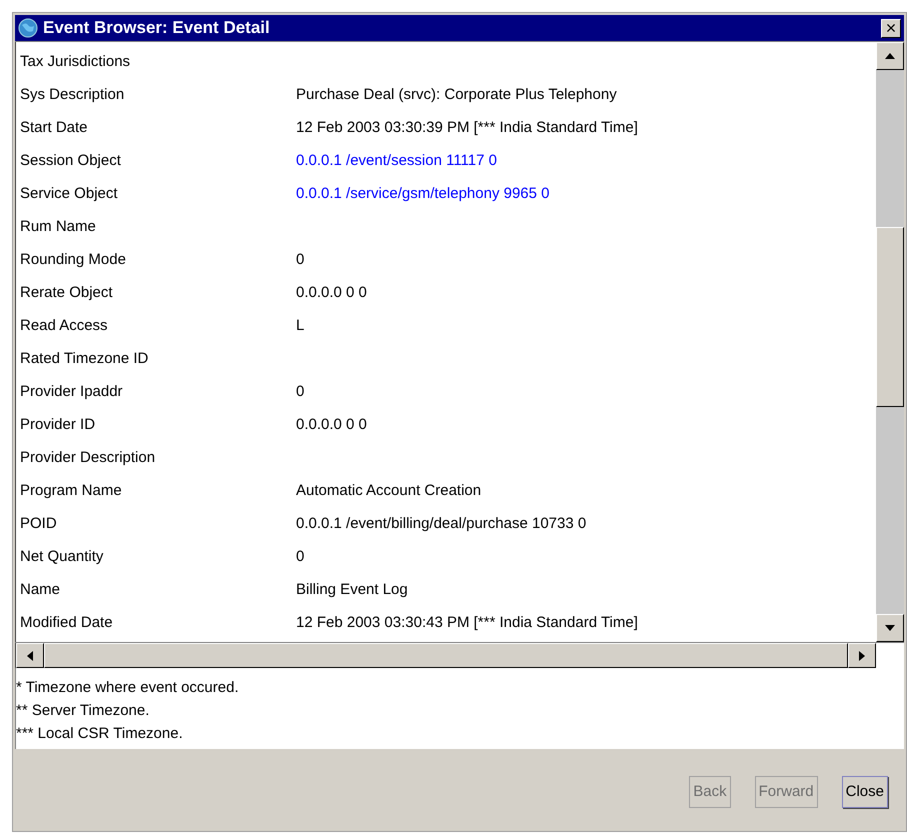 The height and width of the screenshot is (839, 907). I want to click on right-arrow-icon, so click(862, 655).